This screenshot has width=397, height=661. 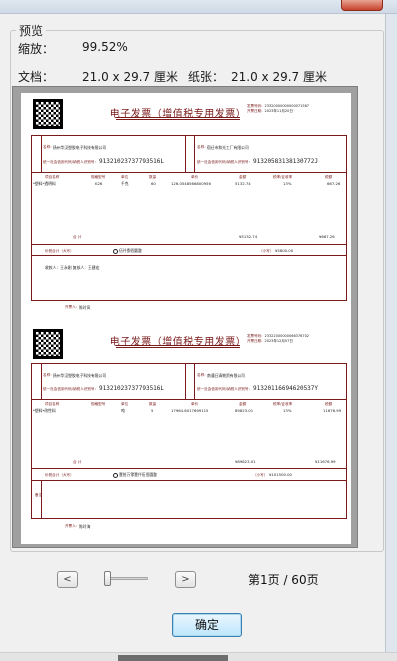 What do you see at coordinates (244, 410) in the screenshot?
I see `item-amount: 89823.01` at bounding box center [244, 410].